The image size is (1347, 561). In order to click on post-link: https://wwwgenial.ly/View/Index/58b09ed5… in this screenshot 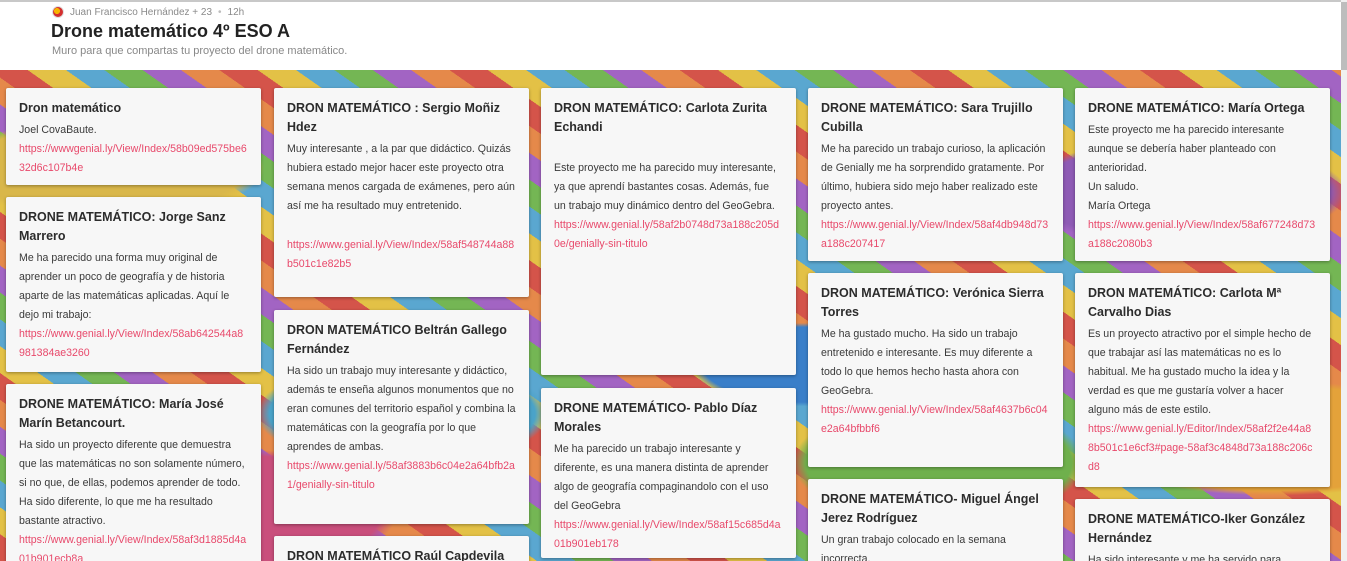, I will do `click(133, 159)`.